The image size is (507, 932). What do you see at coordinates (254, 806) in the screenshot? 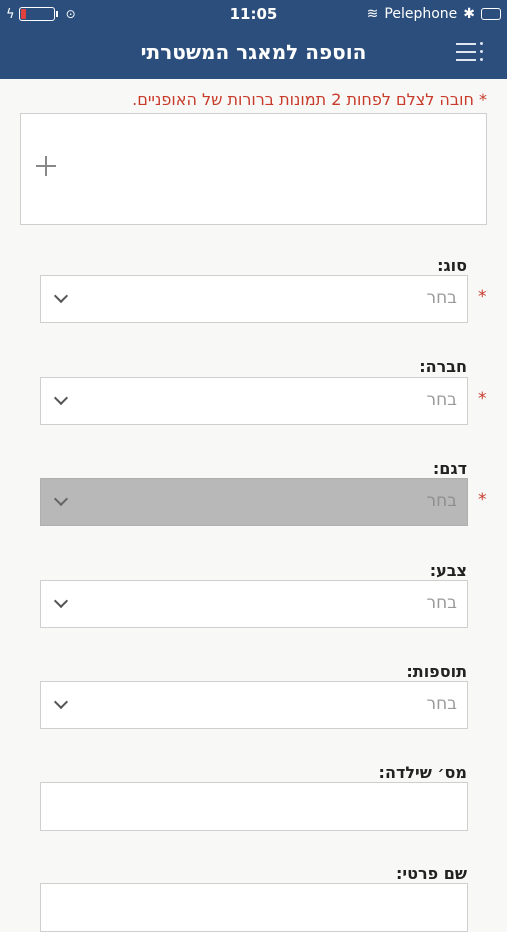
I see `frame-number-field` at bounding box center [254, 806].